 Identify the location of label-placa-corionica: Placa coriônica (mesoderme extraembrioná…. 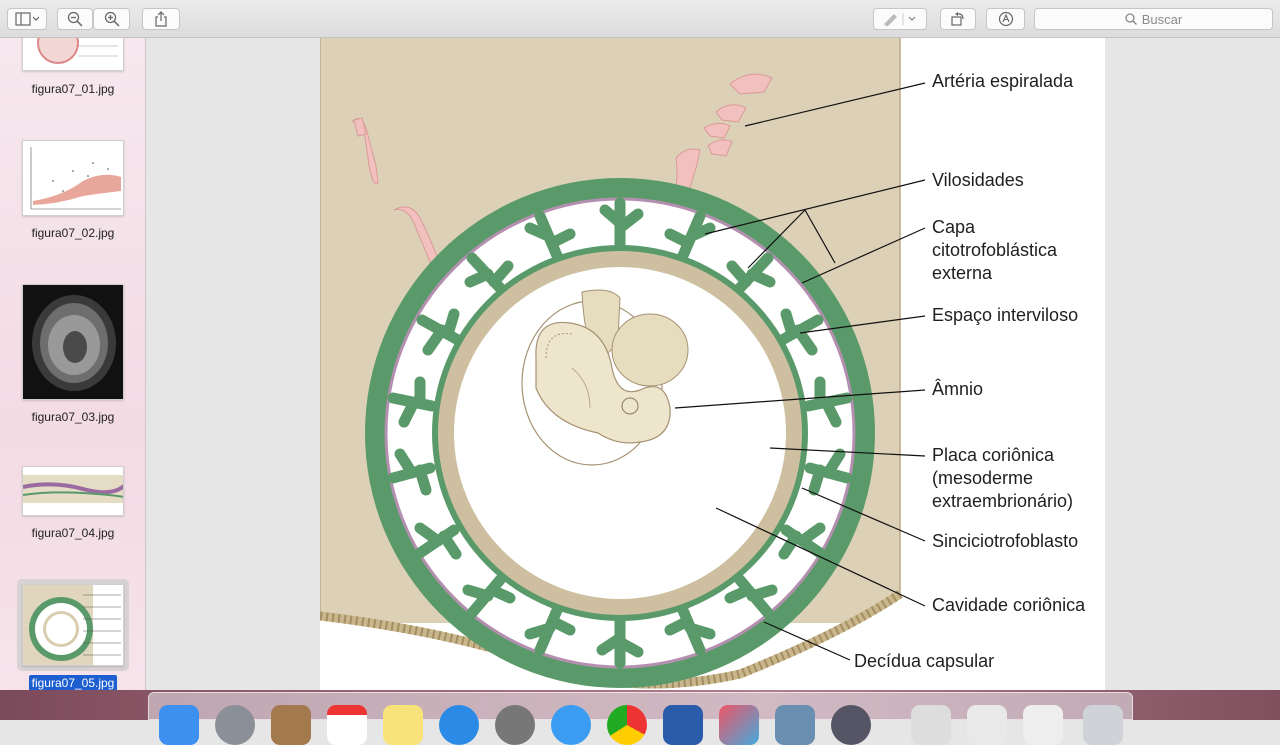
(1003, 478).